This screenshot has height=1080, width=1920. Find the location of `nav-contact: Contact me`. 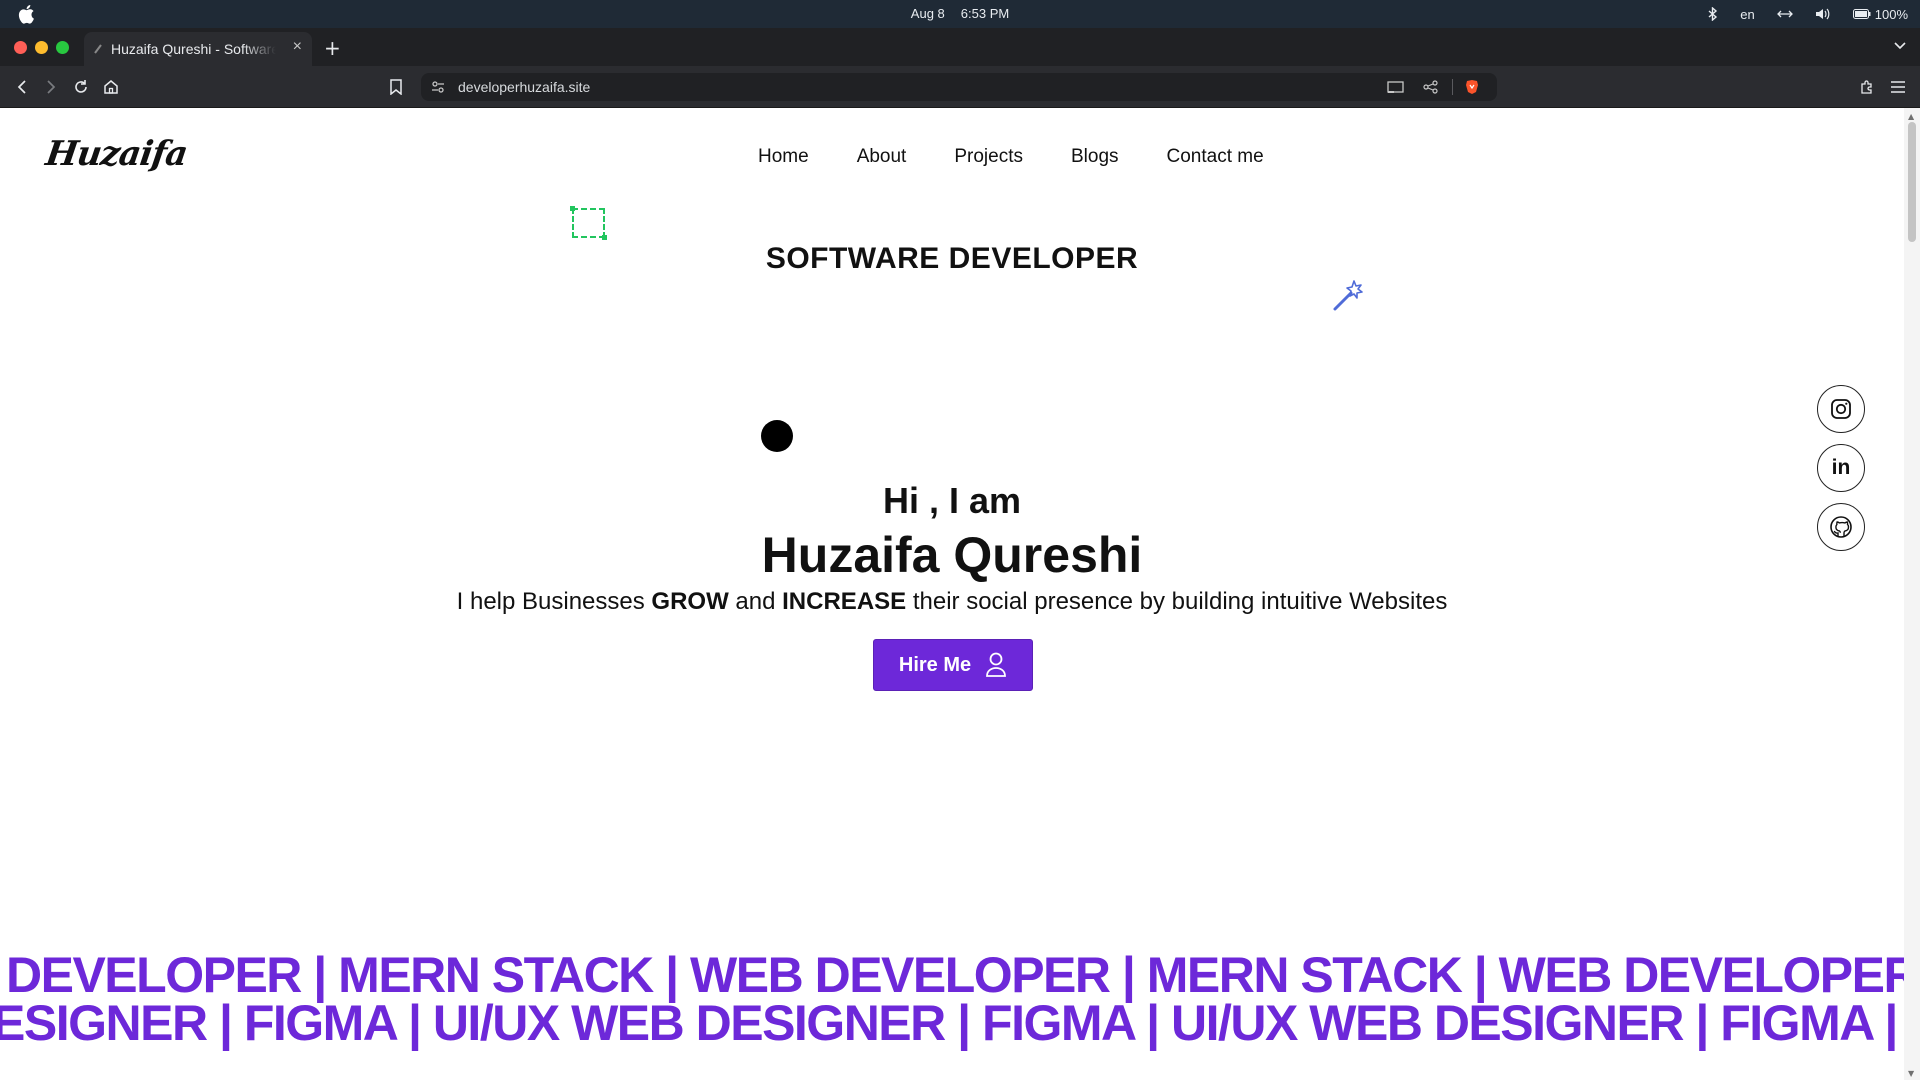

nav-contact: Contact me is located at coordinates (1215, 157).